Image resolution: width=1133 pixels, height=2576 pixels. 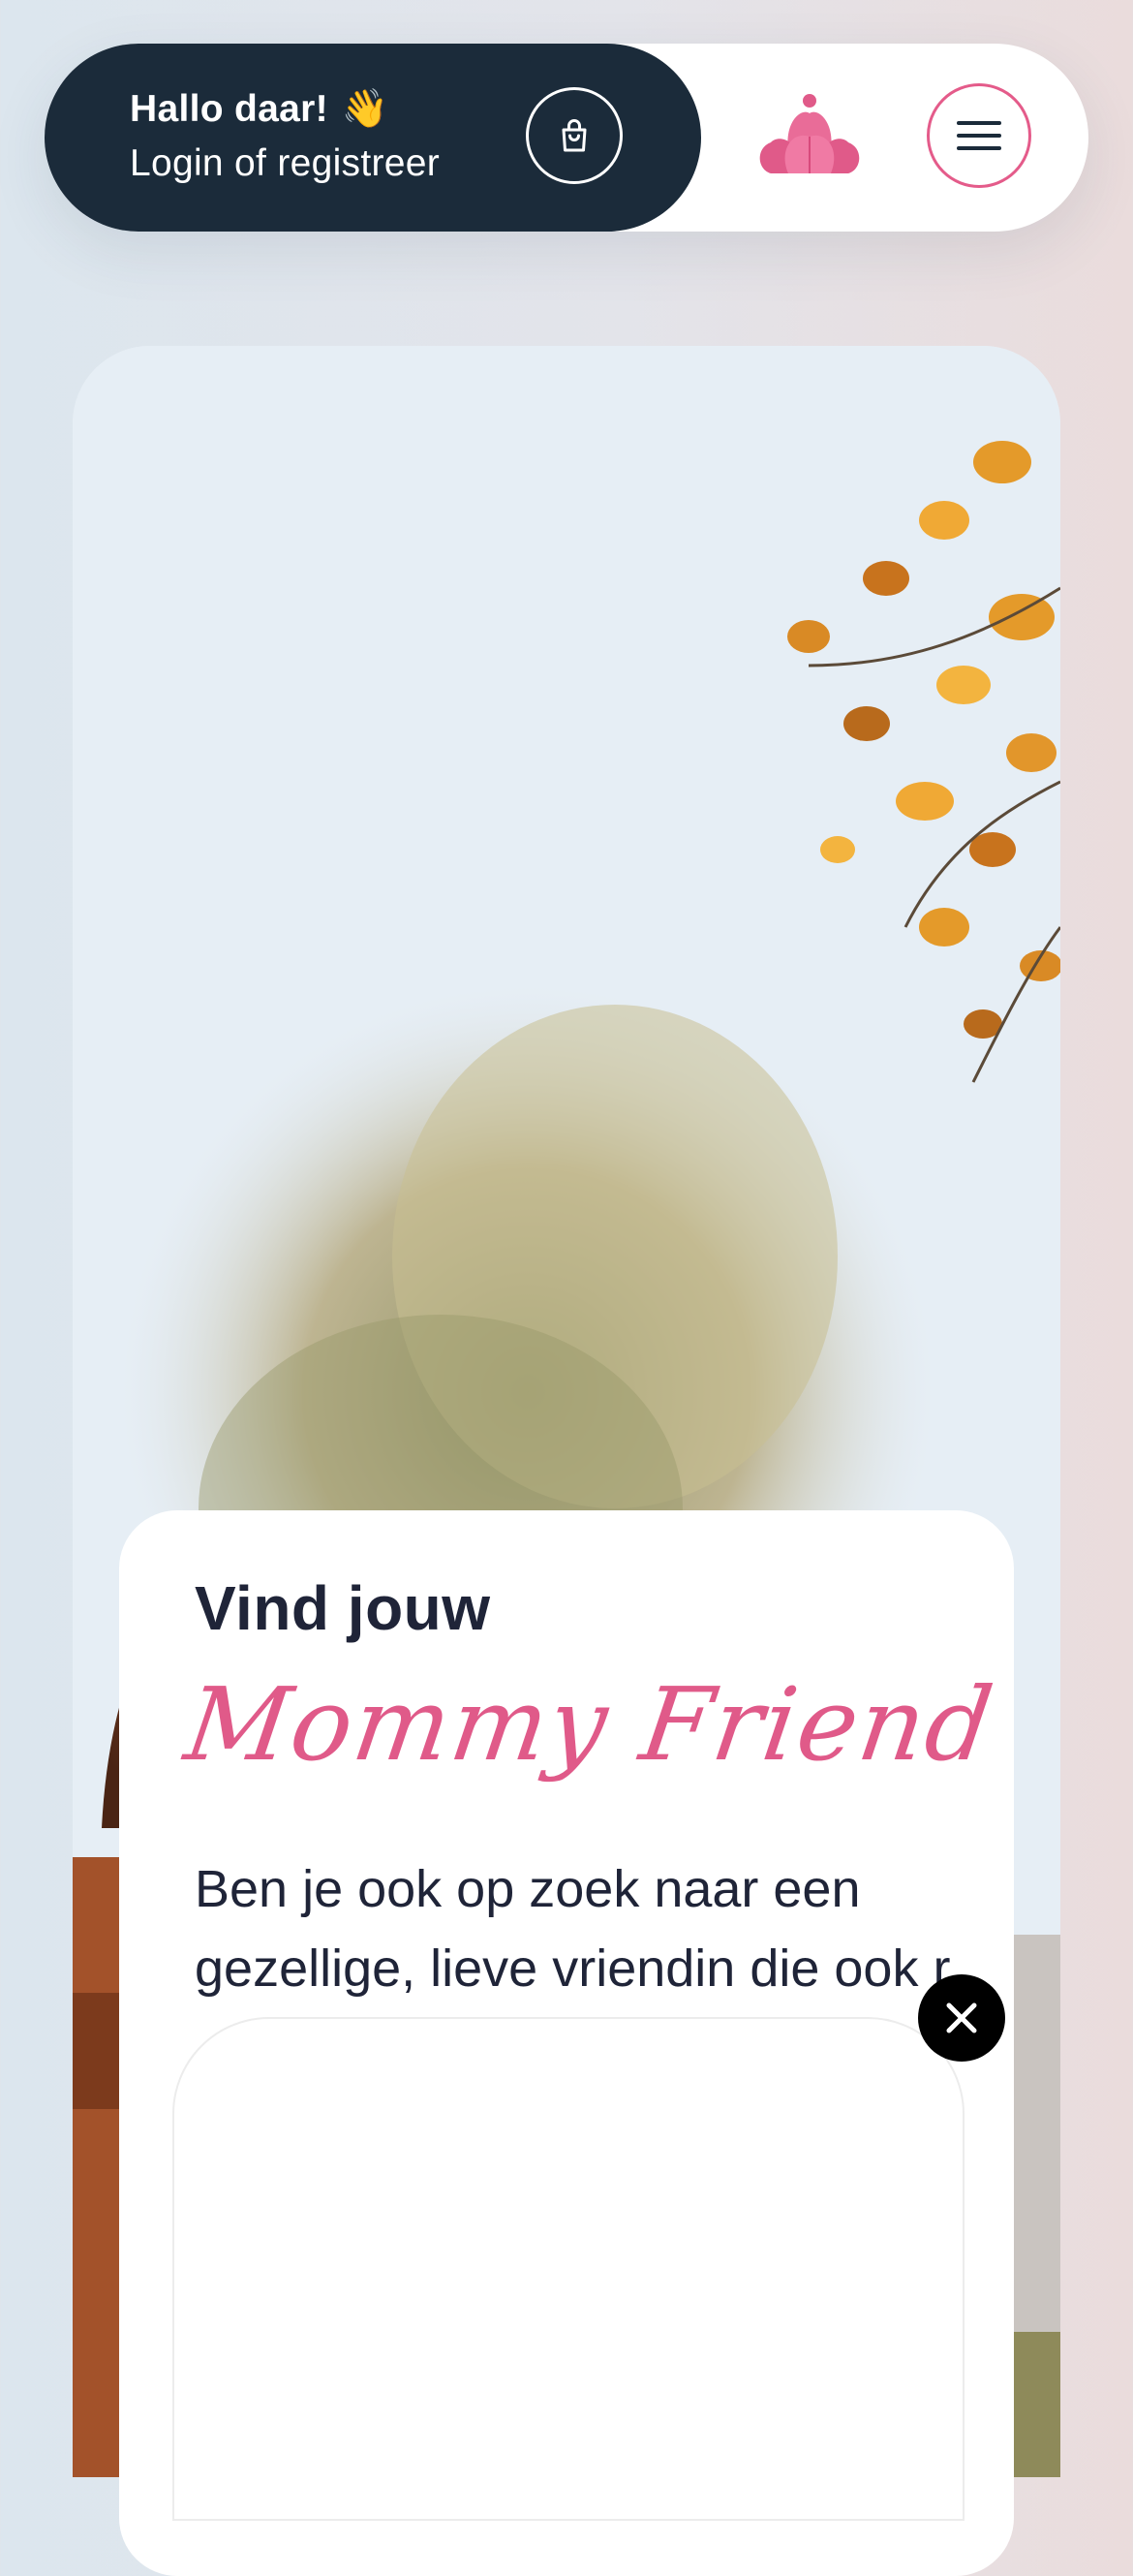 I want to click on menu-button, so click(x=979, y=135).